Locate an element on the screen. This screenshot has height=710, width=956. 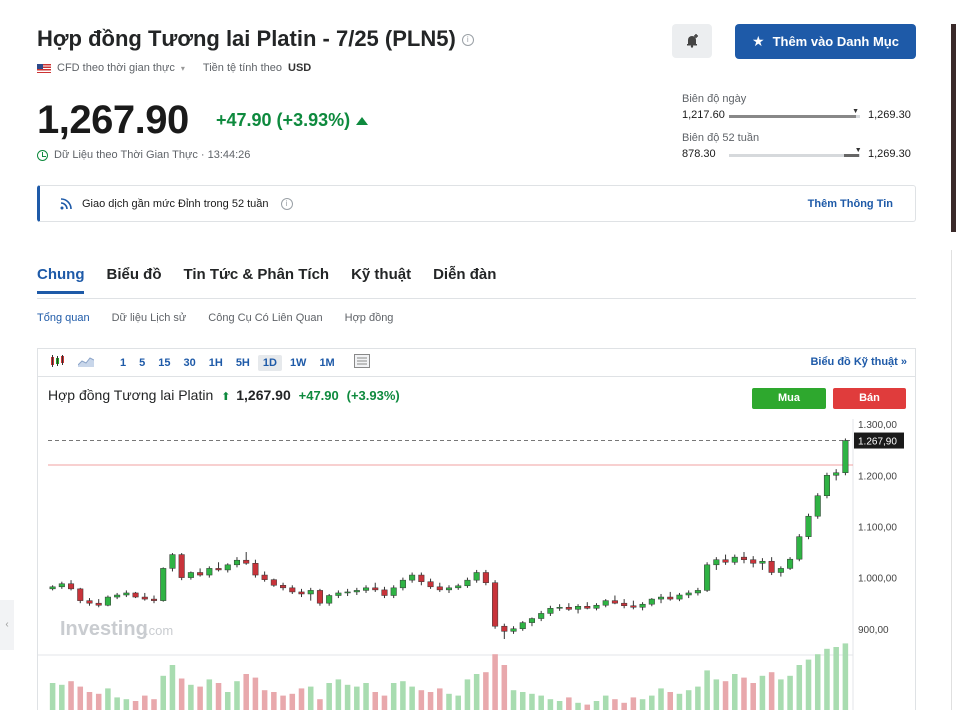
chevron-down-icon: ▾ is located at coordinates (183, 68).